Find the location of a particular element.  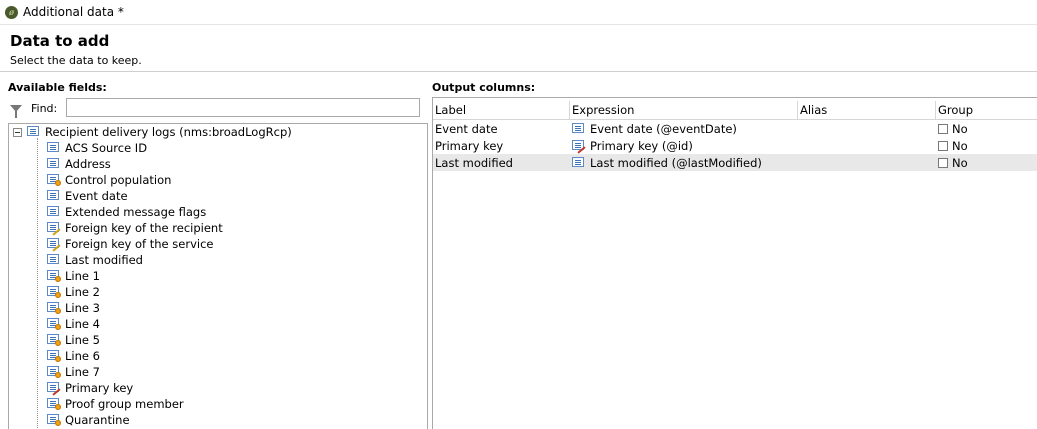

tree-item-label: Control population is located at coordinates (118, 180).